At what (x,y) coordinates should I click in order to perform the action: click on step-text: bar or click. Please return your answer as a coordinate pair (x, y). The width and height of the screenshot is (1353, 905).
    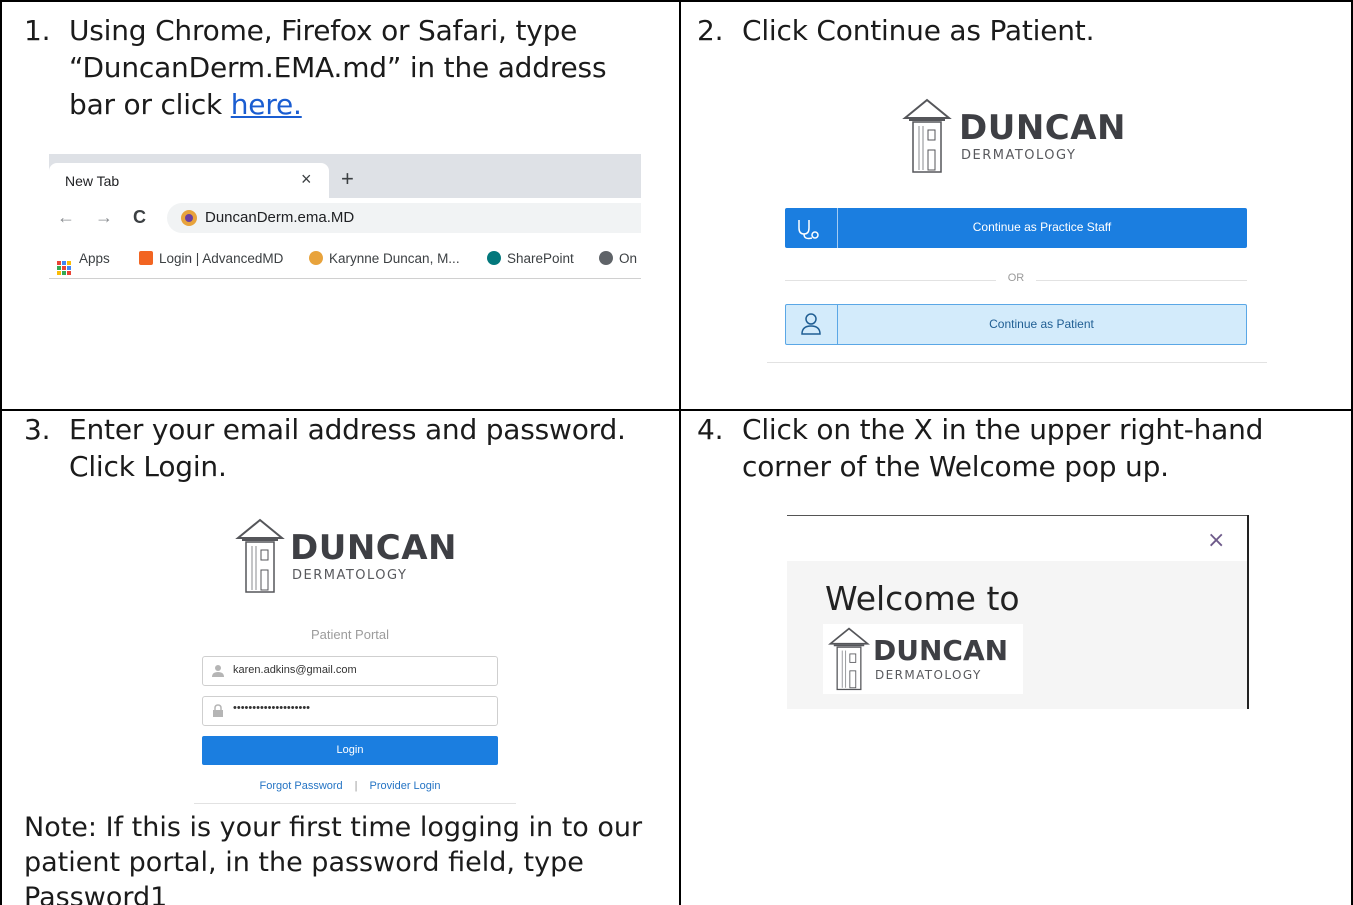
    Looking at the image, I should click on (150, 104).